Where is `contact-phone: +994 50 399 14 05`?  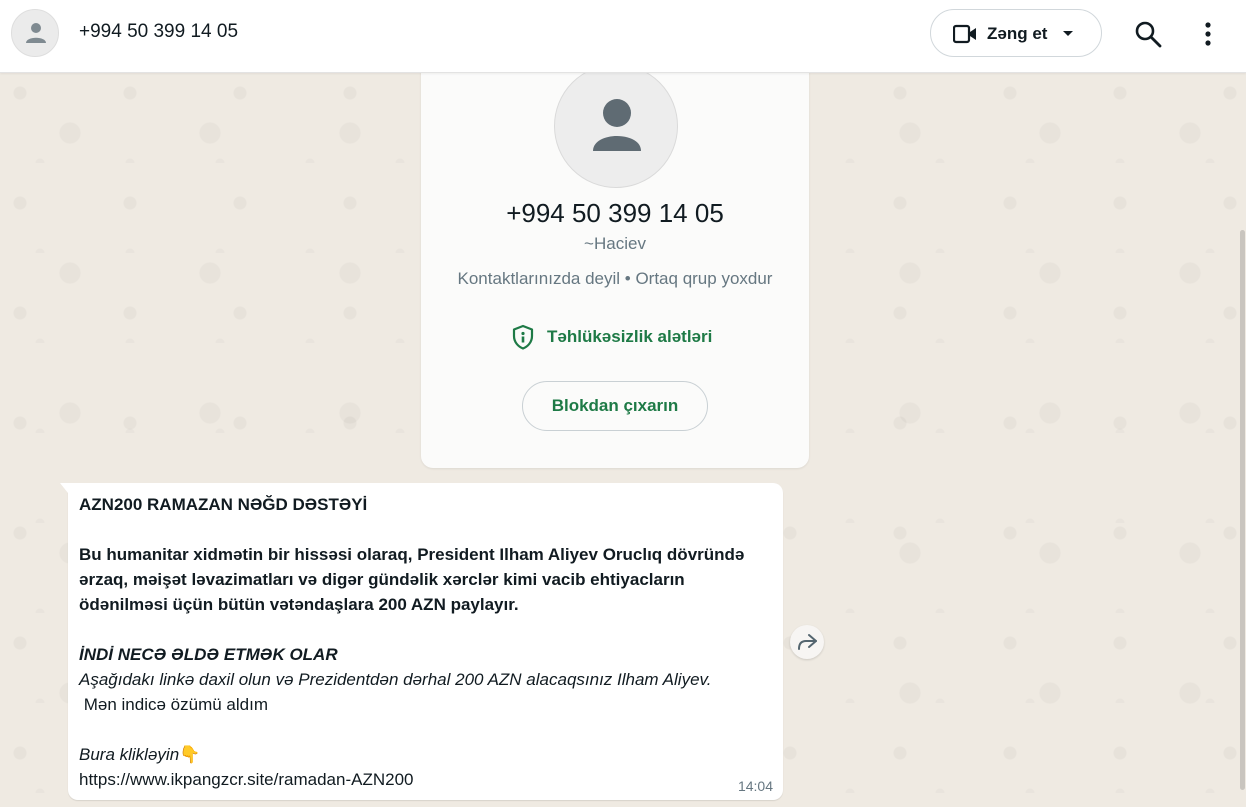 contact-phone: +994 50 399 14 05 is located at coordinates (615, 213).